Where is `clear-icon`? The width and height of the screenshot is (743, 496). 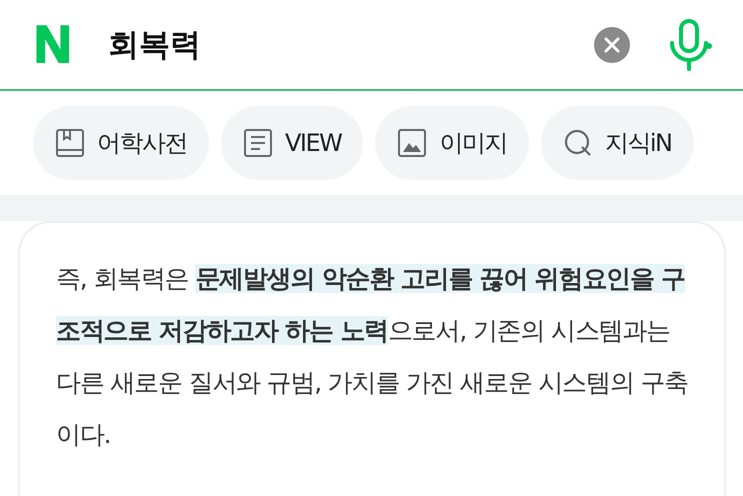
clear-icon is located at coordinates (612, 45).